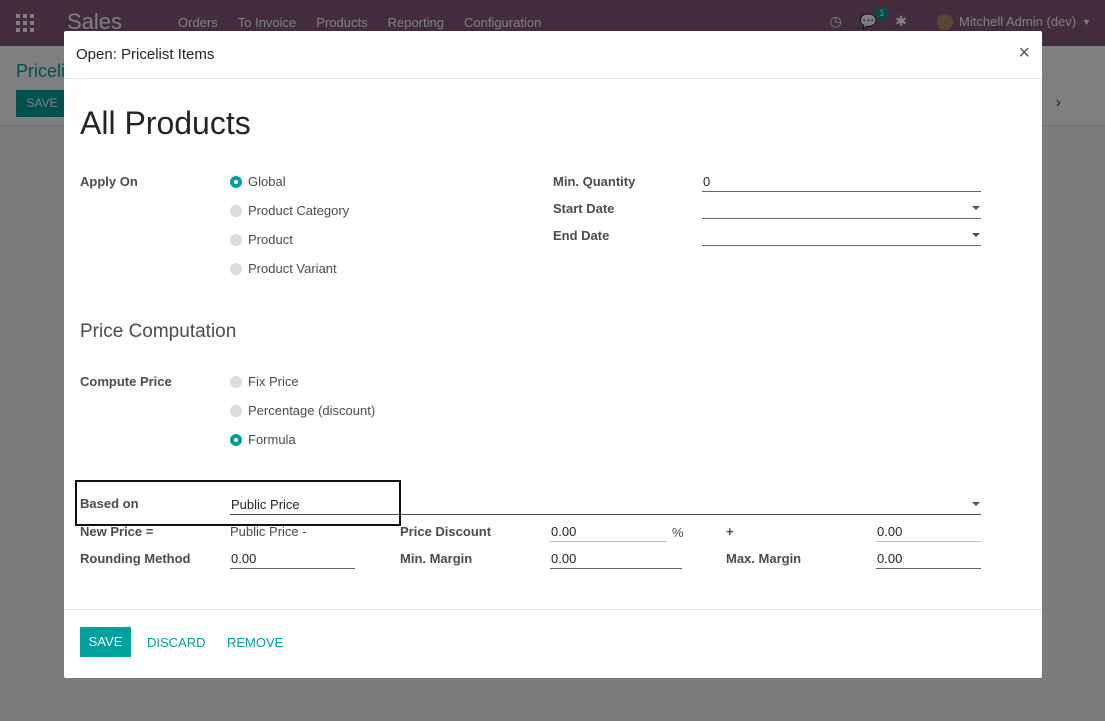 The height and width of the screenshot is (721, 1105). What do you see at coordinates (238, 503) in the screenshot?
I see `highlight-box` at bounding box center [238, 503].